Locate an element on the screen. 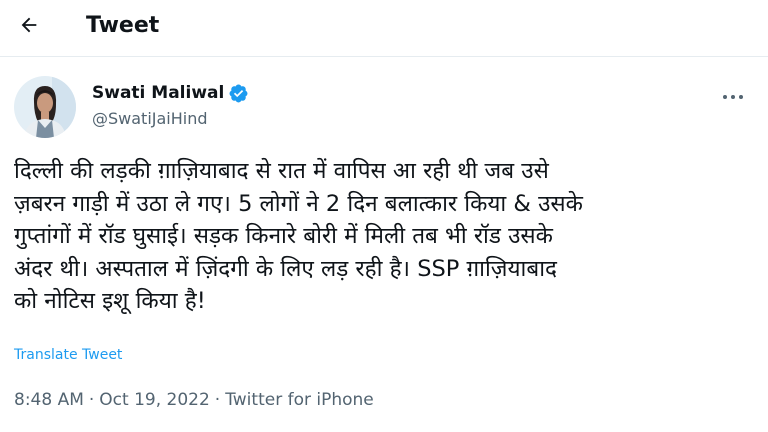 This screenshot has height=432, width=768. author-handle: @SwatiJaiHind is located at coordinates (150, 119).